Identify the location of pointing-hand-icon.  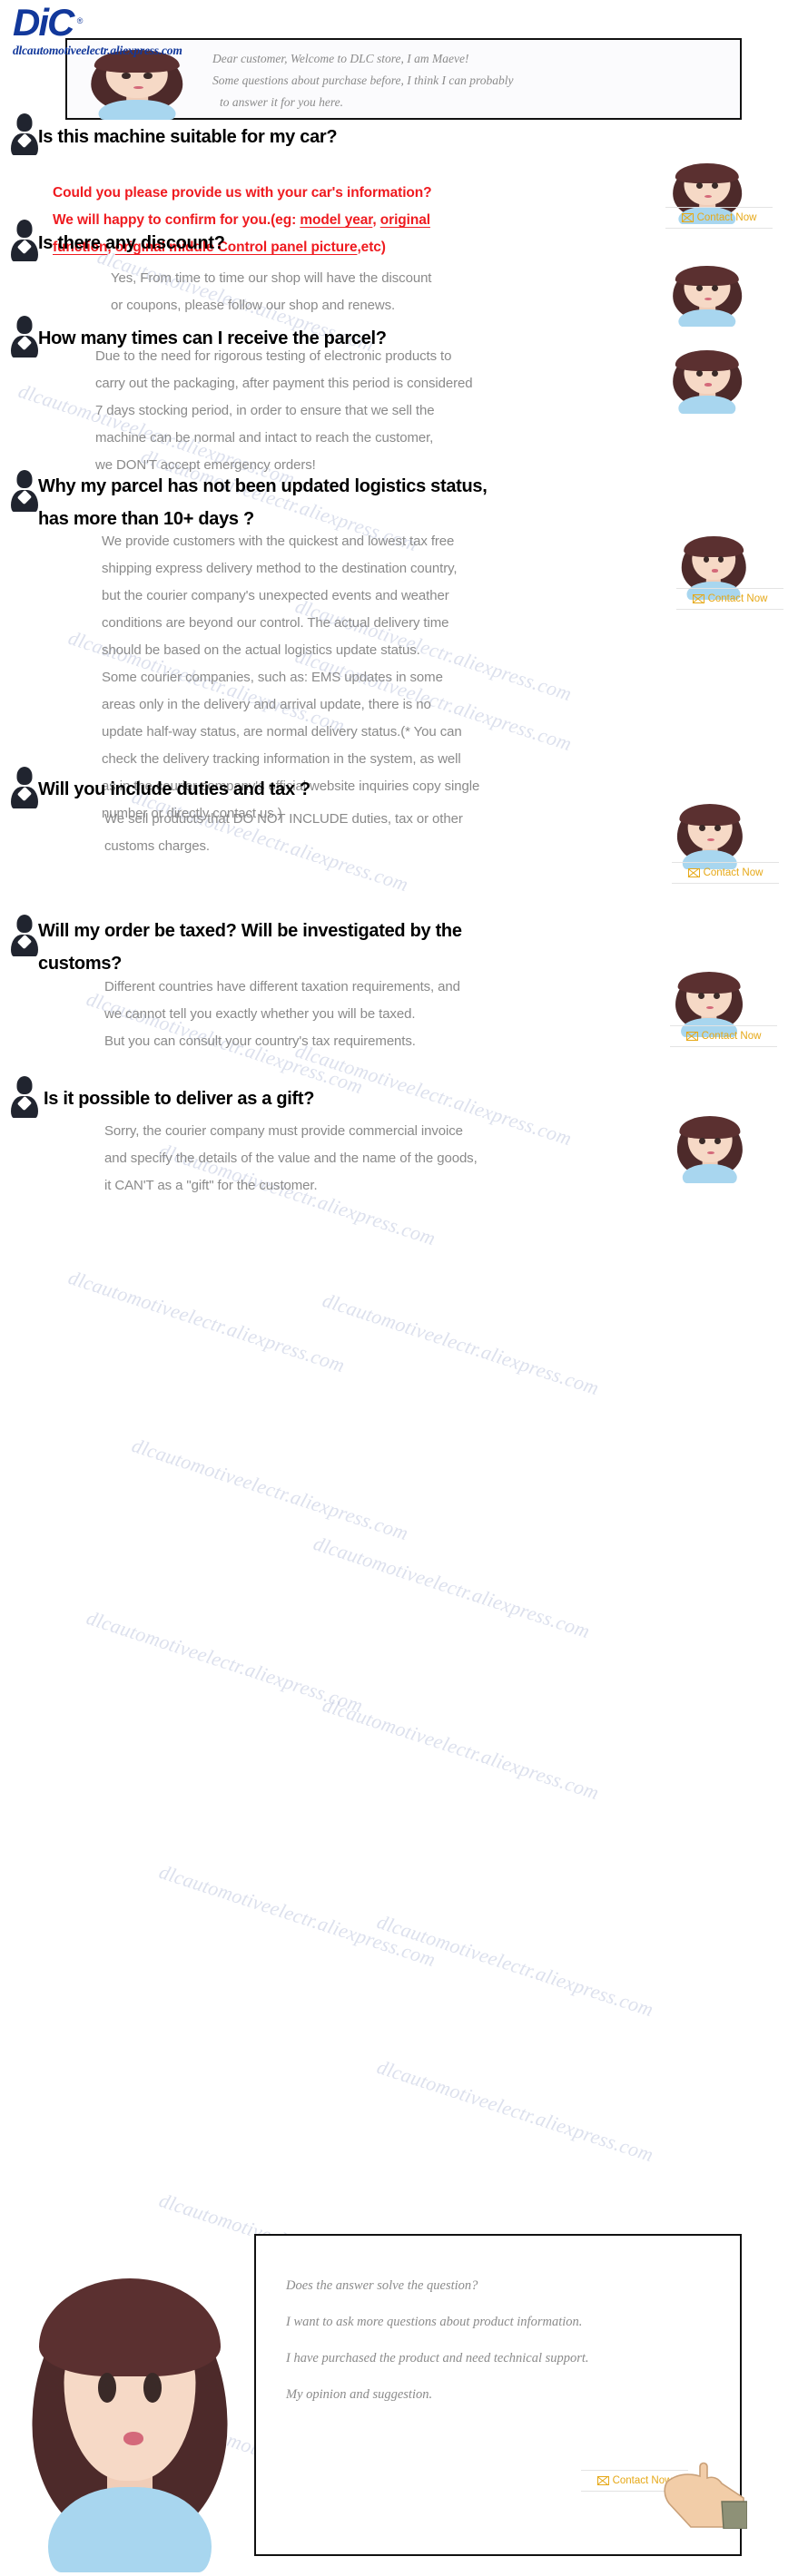
(705, 2495).